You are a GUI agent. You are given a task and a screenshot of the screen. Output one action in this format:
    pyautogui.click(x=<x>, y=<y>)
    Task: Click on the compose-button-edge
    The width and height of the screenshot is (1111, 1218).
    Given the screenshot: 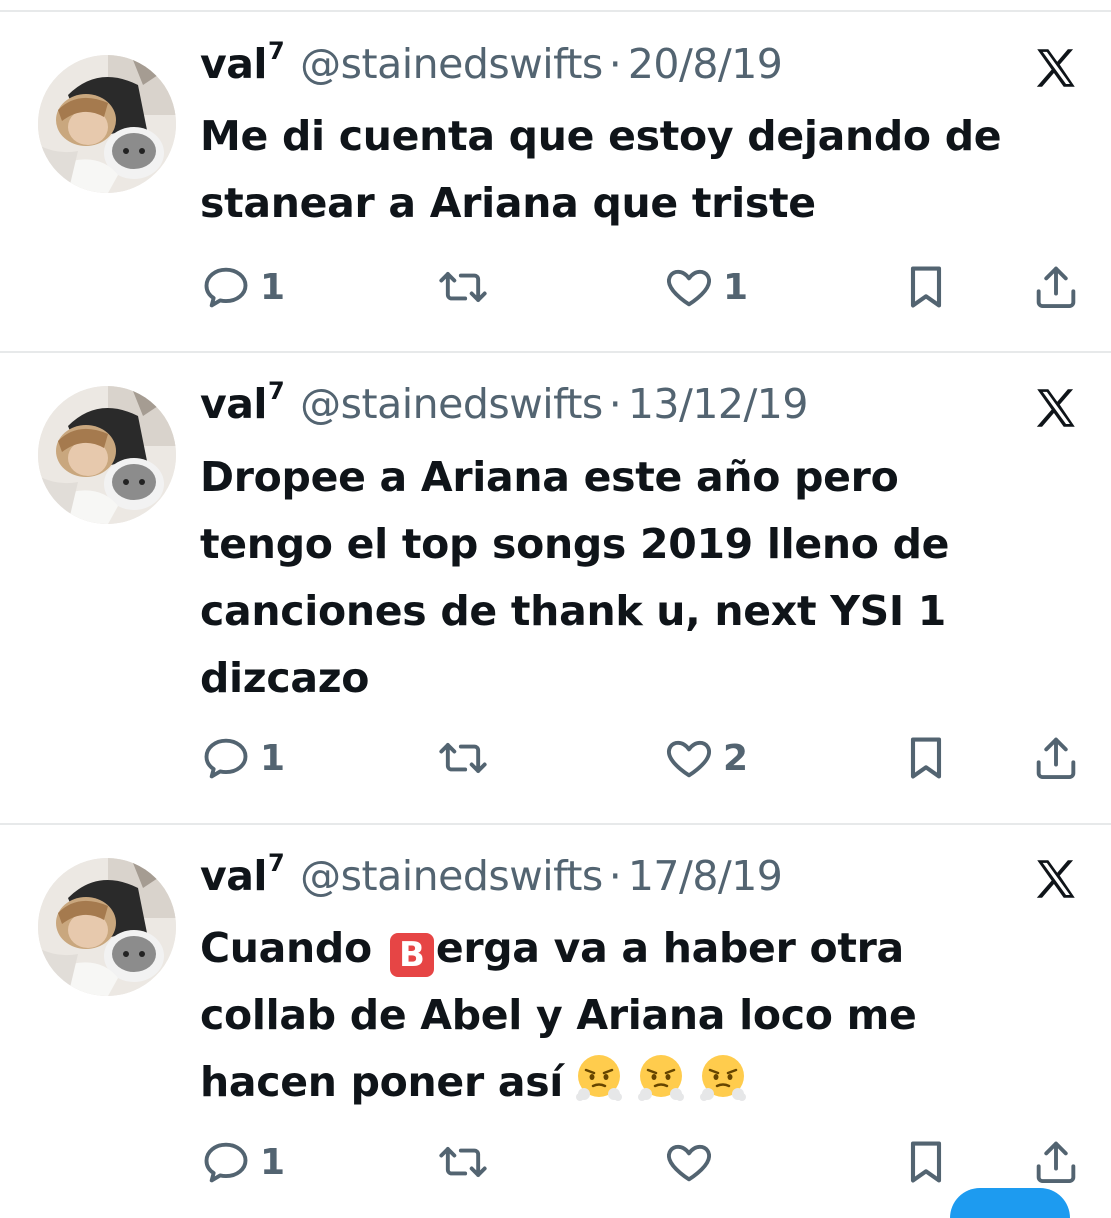 What is the action you would take?
    pyautogui.click(x=1010, y=1203)
    